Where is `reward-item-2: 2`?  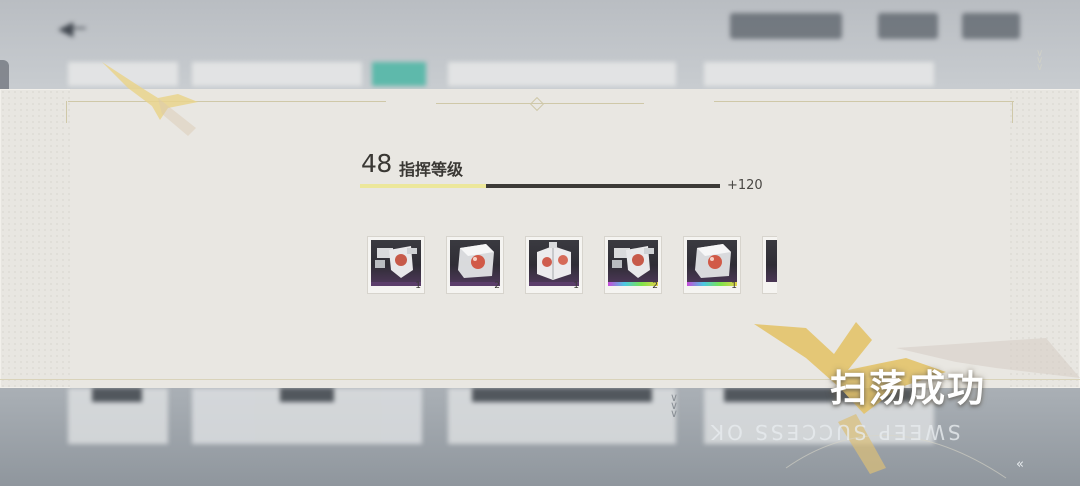 reward-item-2: 2 is located at coordinates (475, 265).